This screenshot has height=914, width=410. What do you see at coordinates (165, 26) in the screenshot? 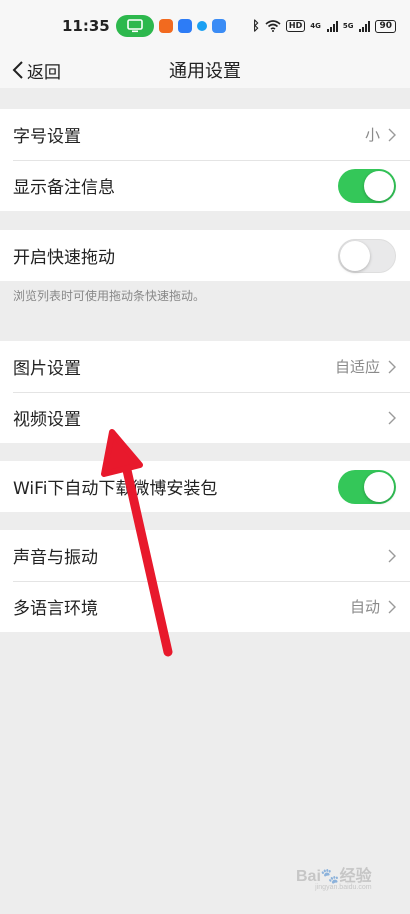
I see `taobao-app-icon` at bounding box center [165, 26].